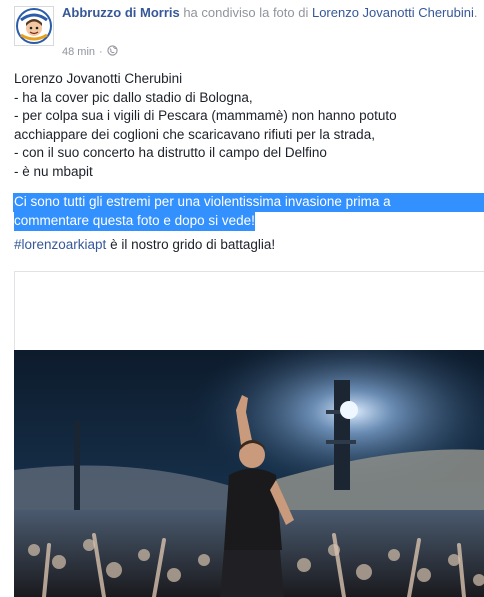  What do you see at coordinates (112, 52) in the screenshot?
I see `globe-icon` at bounding box center [112, 52].